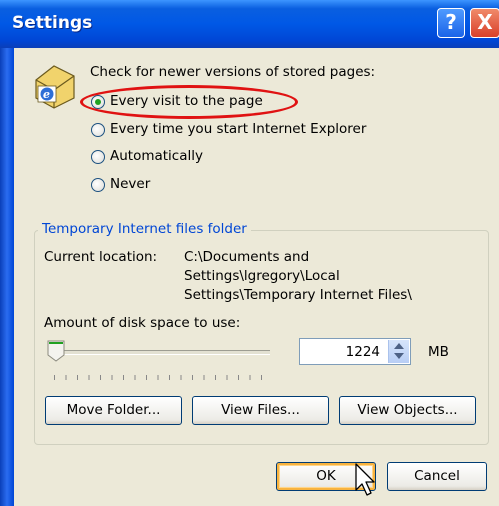 The height and width of the screenshot is (506, 499). I want to click on location-line-1: C:\Documents and, so click(247, 257).